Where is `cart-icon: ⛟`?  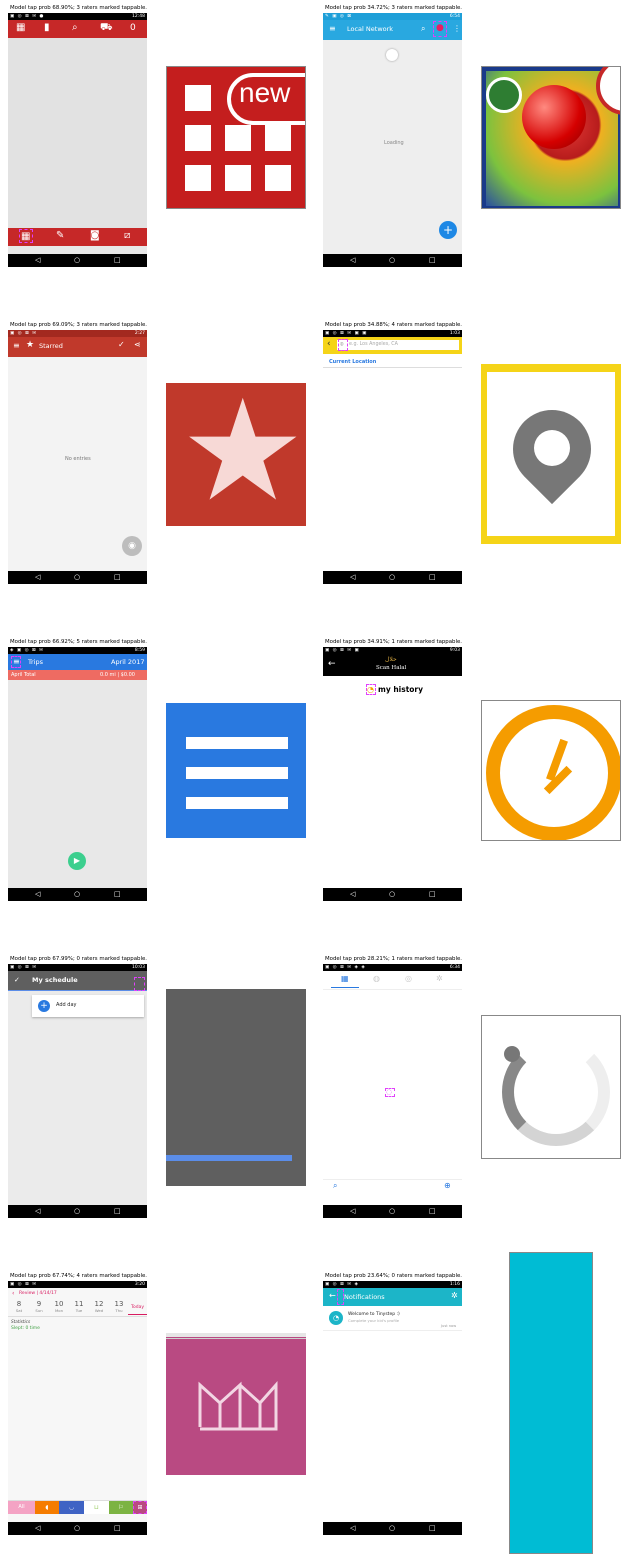
cart-icon: ⛟ is located at coordinates (106, 28).